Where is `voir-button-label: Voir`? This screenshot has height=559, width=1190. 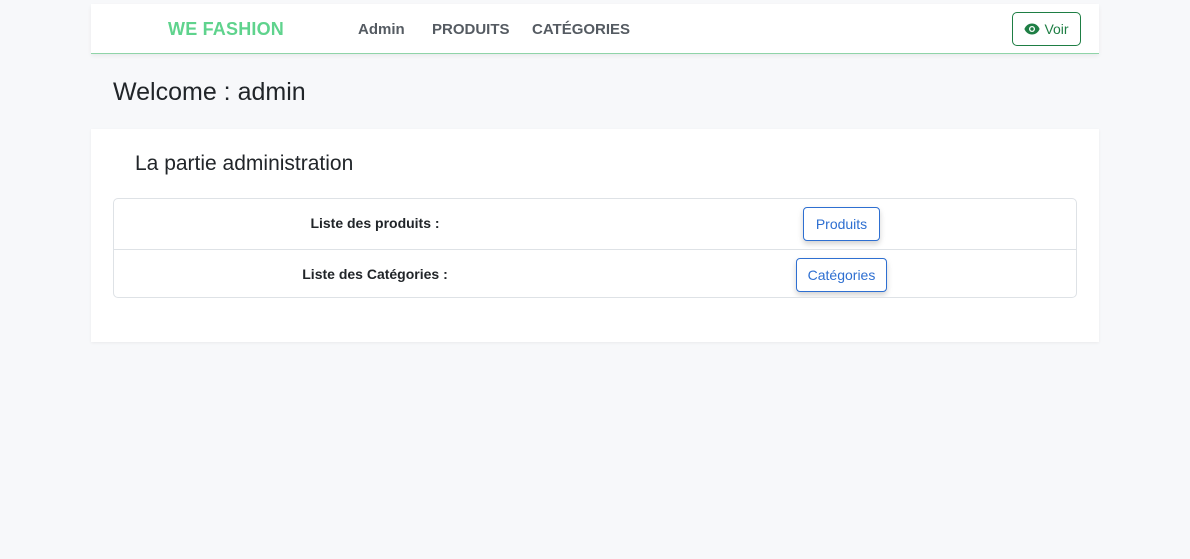
voir-button-label: Voir is located at coordinates (1056, 29).